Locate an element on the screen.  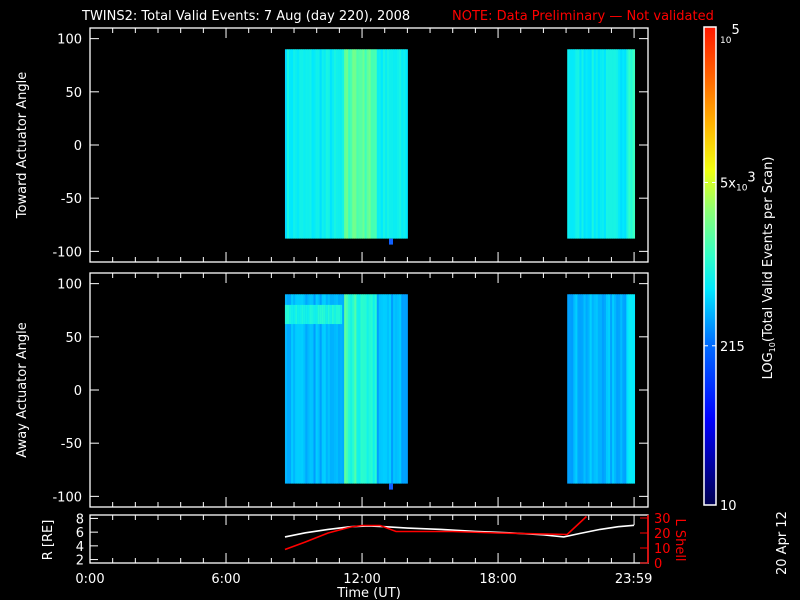
panel-frame is located at coordinates (369, 539).